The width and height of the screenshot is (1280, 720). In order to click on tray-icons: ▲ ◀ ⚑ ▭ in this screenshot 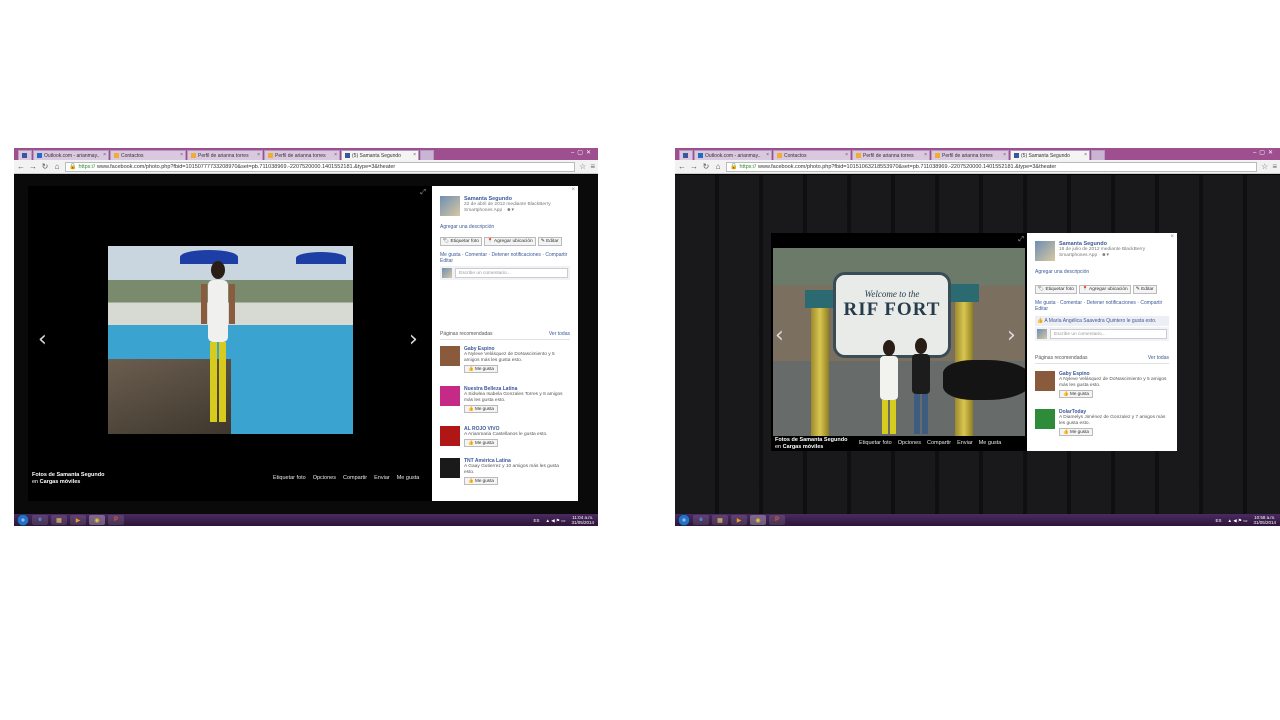, I will do `click(1238, 520)`.